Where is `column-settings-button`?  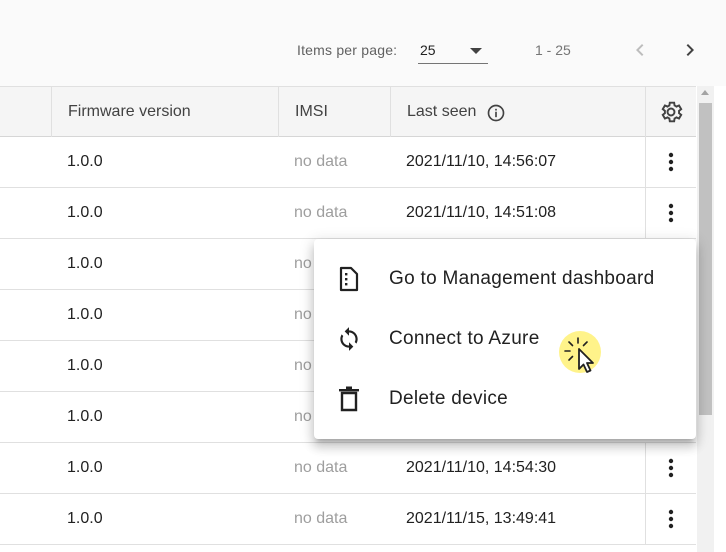 column-settings-button is located at coordinates (670, 112).